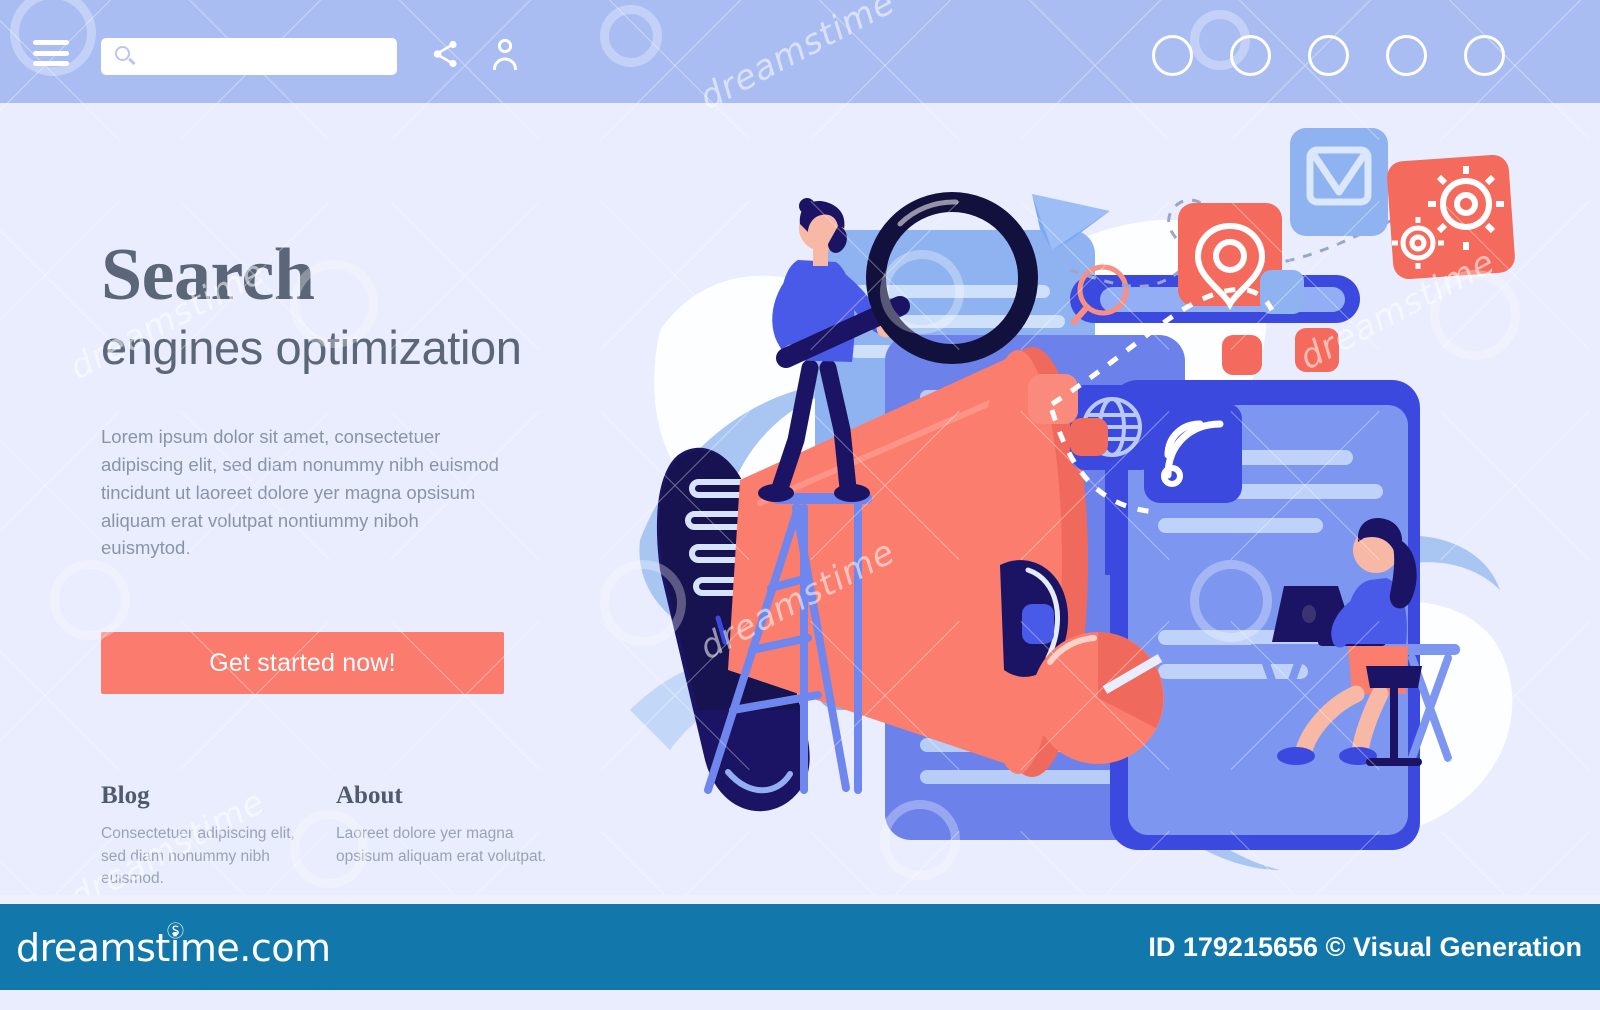 The height and width of the screenshot is (1010, 1600). I want to click on gears-tile-icon, so click(1451, 217).